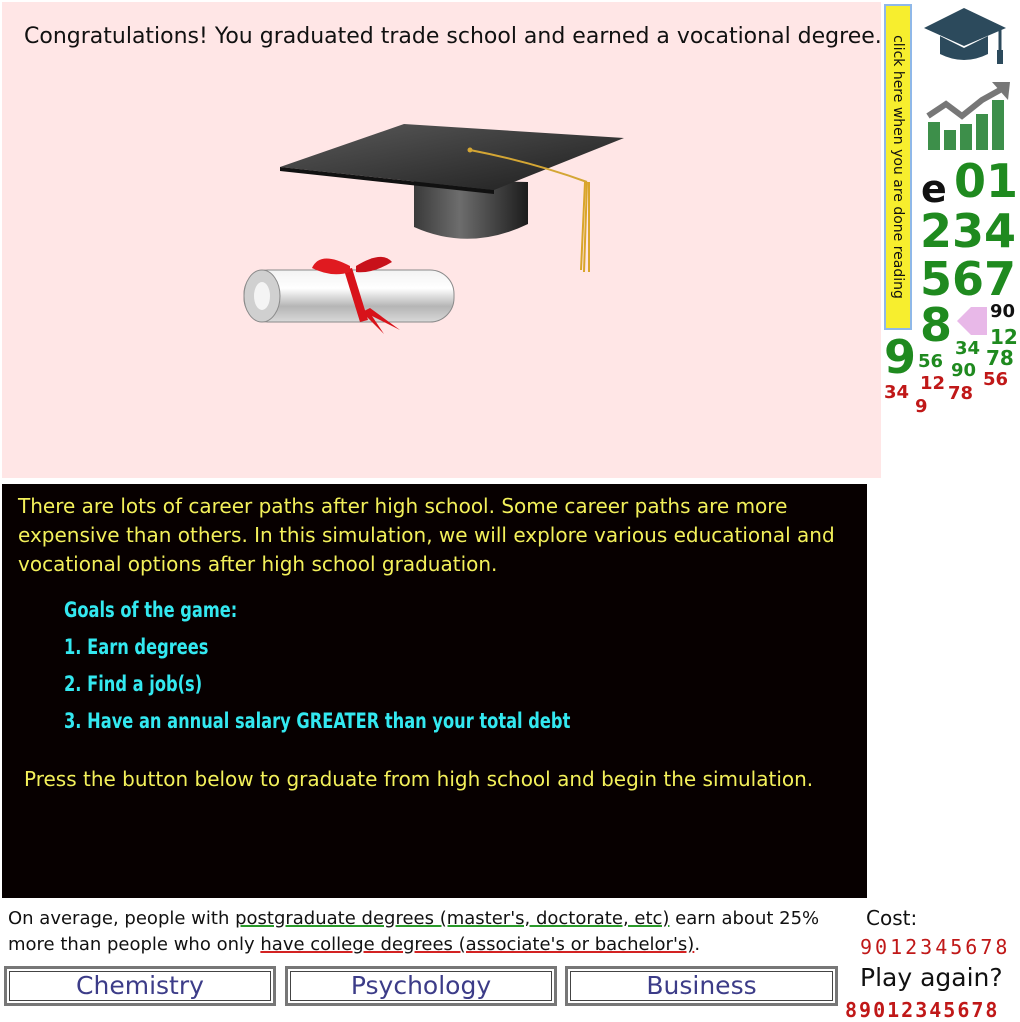 The width and height of the screenshot is (1020, 1022). What do you see at coordinates (935, 947) in the screenshot?
I see `cost-value: 9012345678` at bounding box center [935, 947].